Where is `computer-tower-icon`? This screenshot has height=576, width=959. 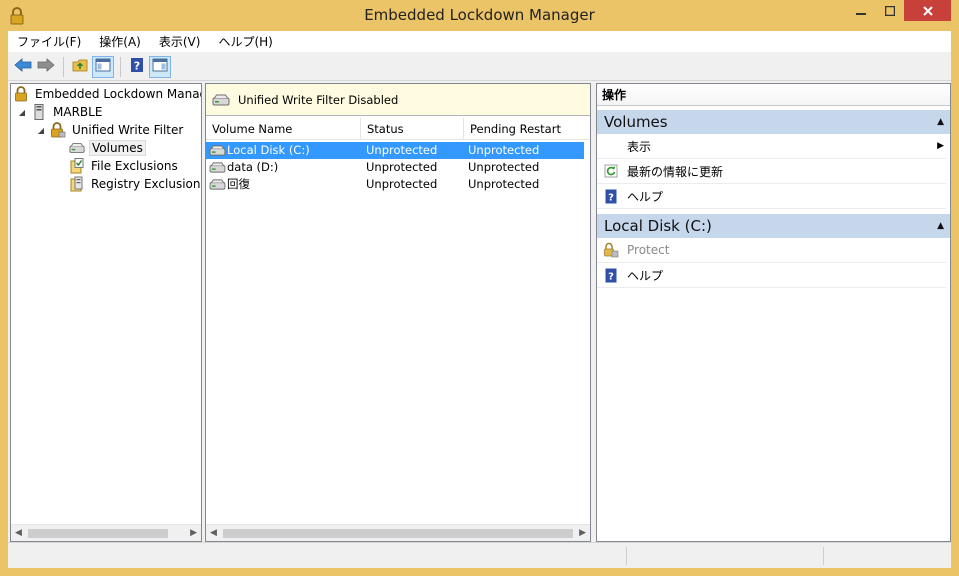 computer-tower-icon is located at coordinates (39, 112).